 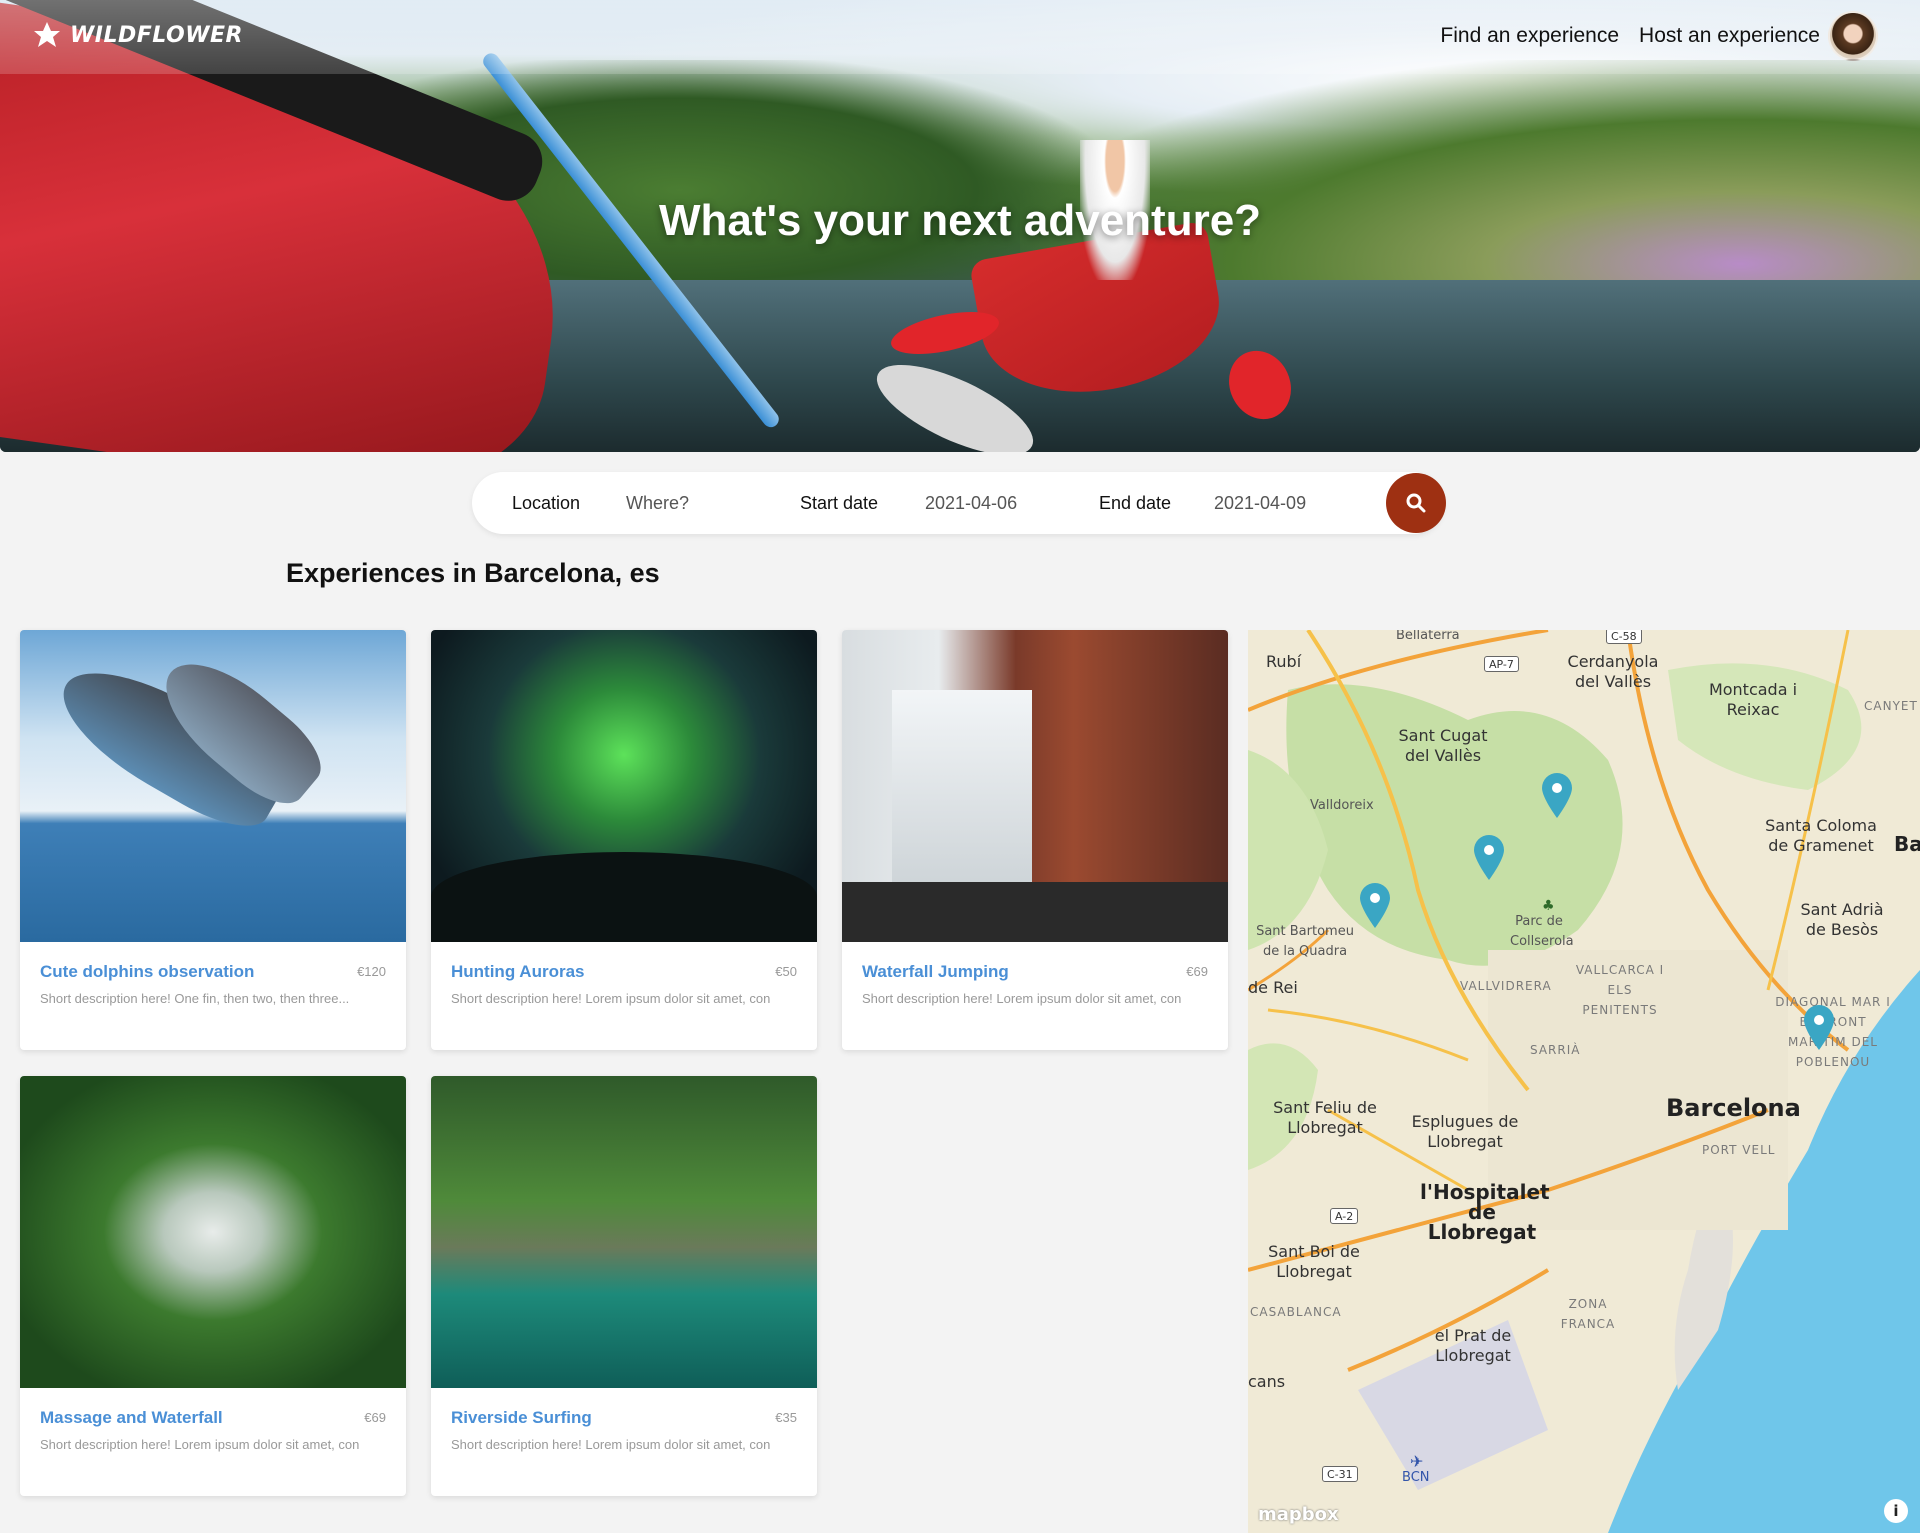 What do you see at coordinates (624, 897) in the screenshot?
I see `aurora-landscape` at bounding box center [624, 897].